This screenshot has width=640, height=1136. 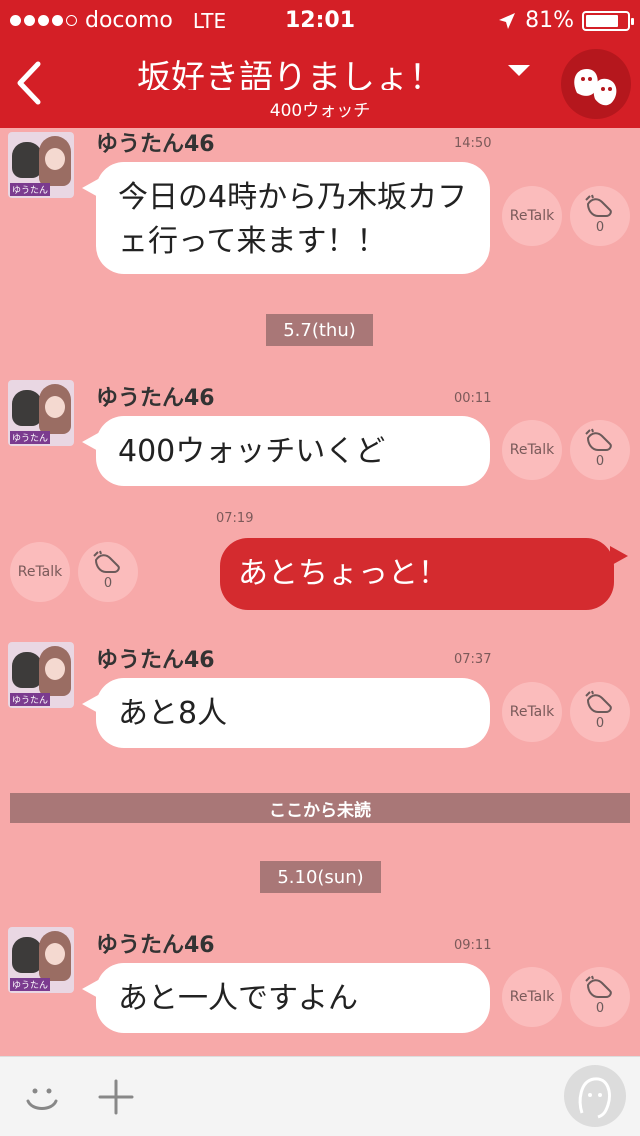 I want to click on battery-percent: 81%, so click(x=549, y=20).